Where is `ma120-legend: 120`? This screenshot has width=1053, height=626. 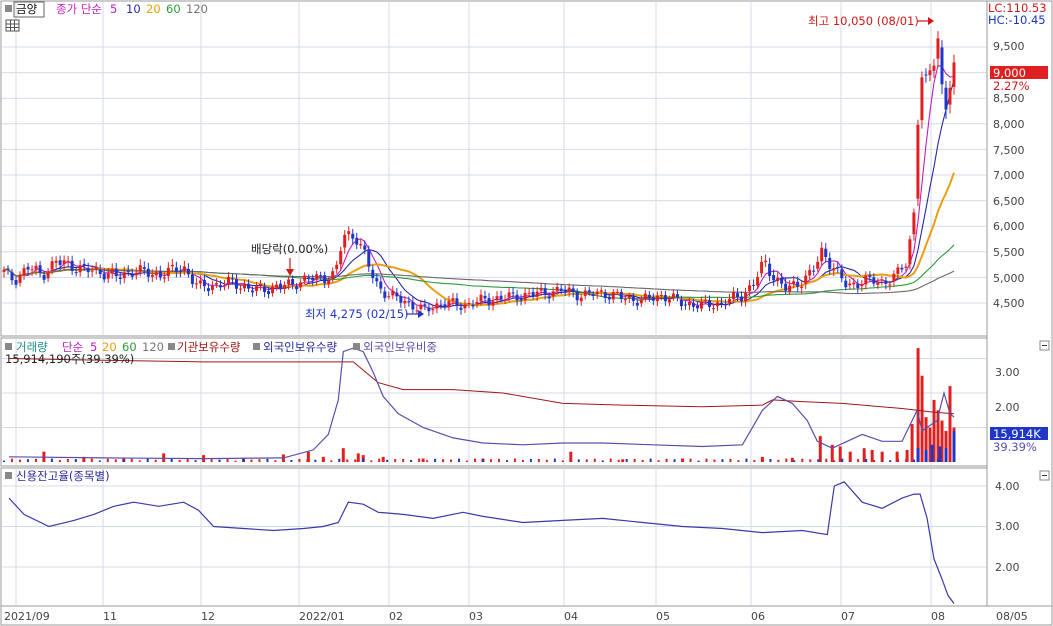 ma120-legend: 120 is located at coordinates (197, 9).